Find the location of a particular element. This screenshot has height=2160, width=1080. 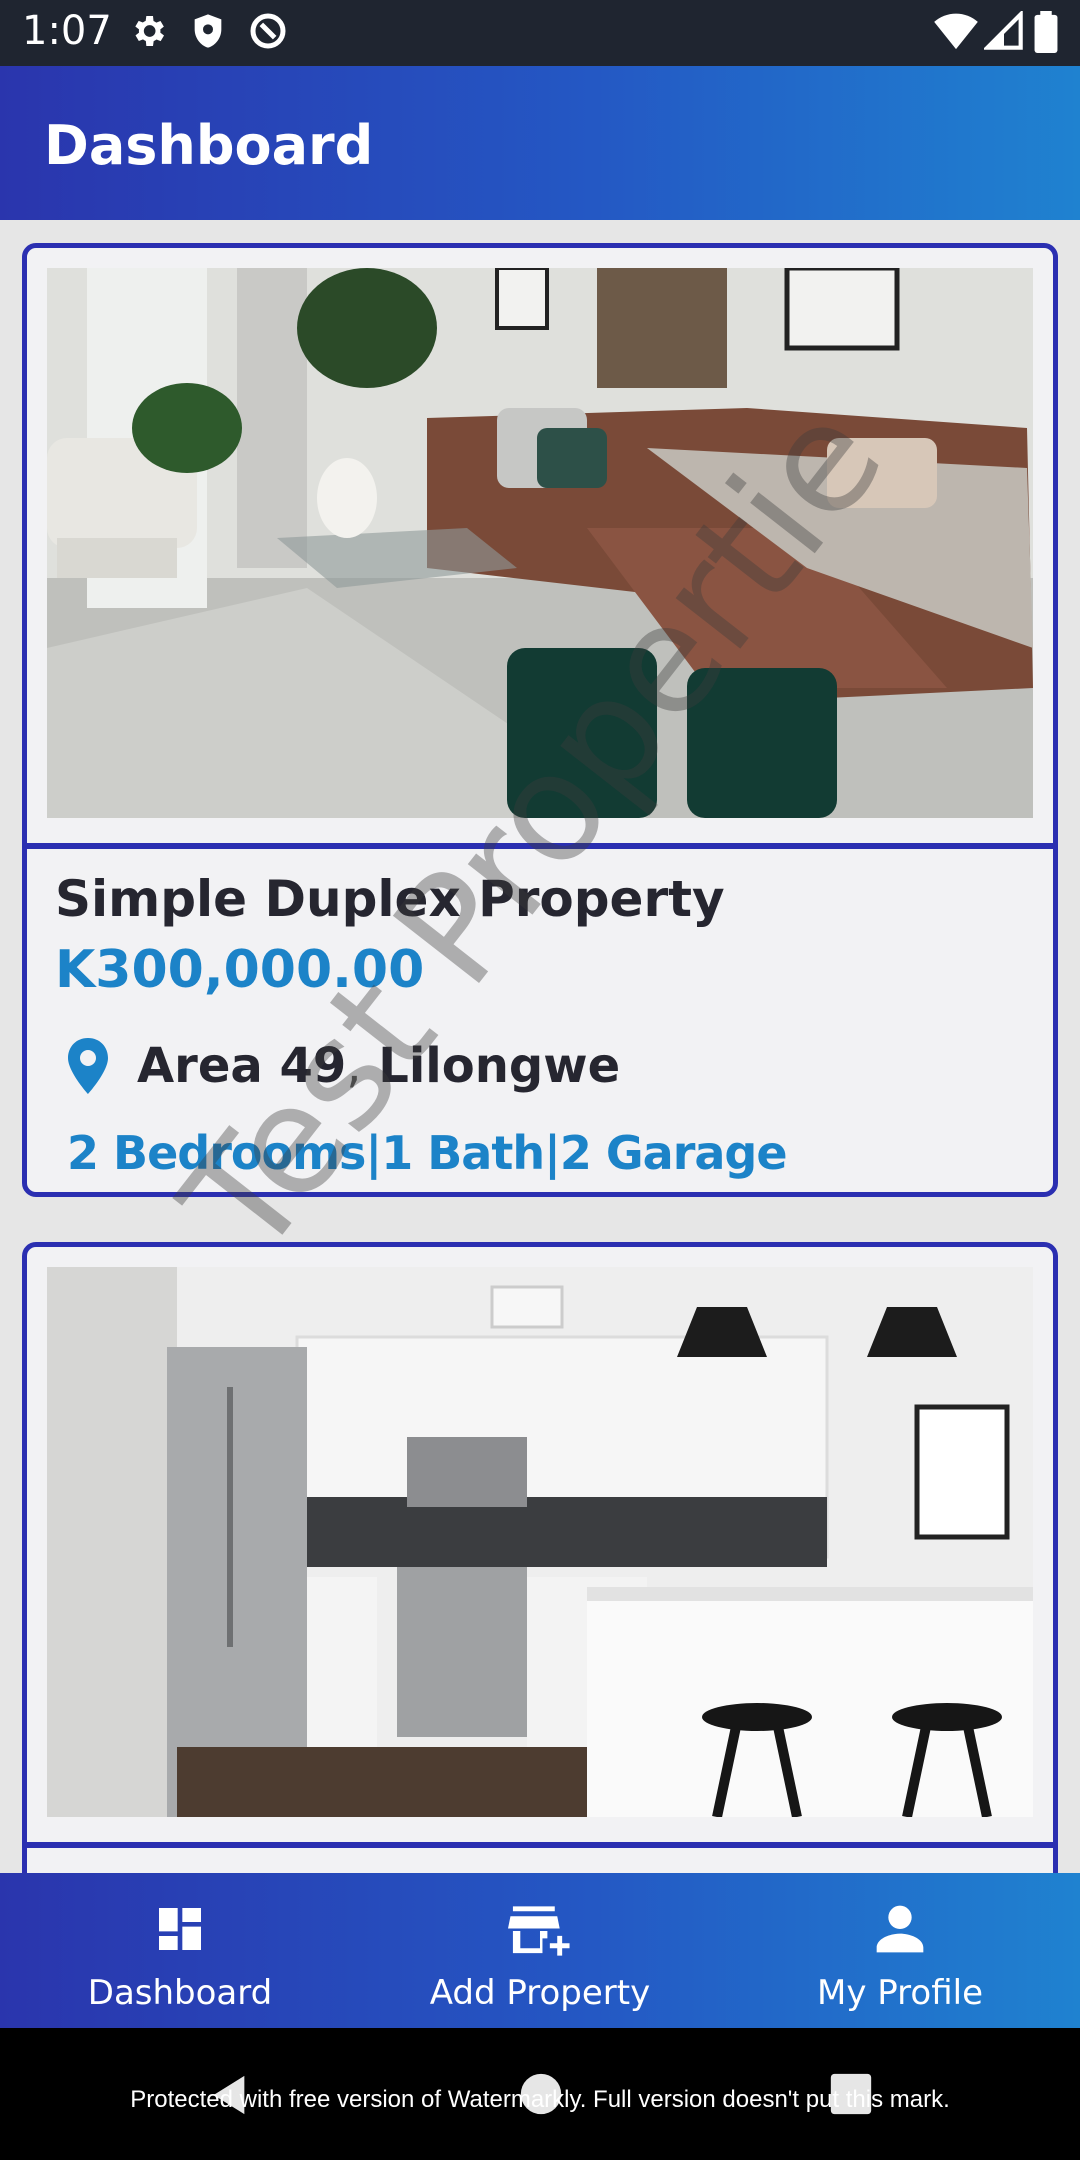

status-bar: 1:07 is located at coordinates (540, 33).